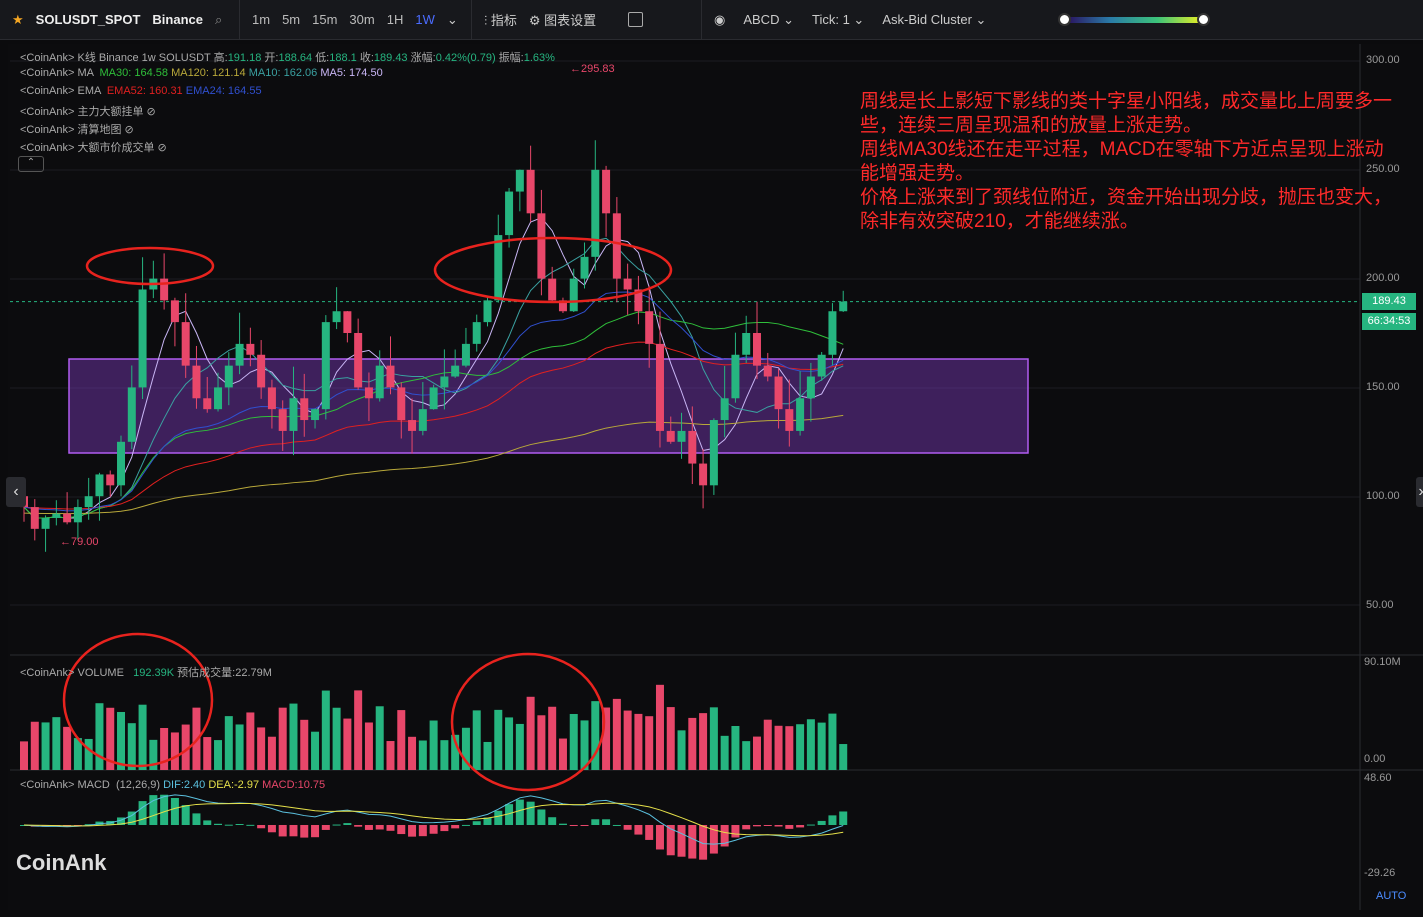  What do you see at coordinates (433, 819) in the screenshot?
I see `dif-line` at bounding box center [433, 819].